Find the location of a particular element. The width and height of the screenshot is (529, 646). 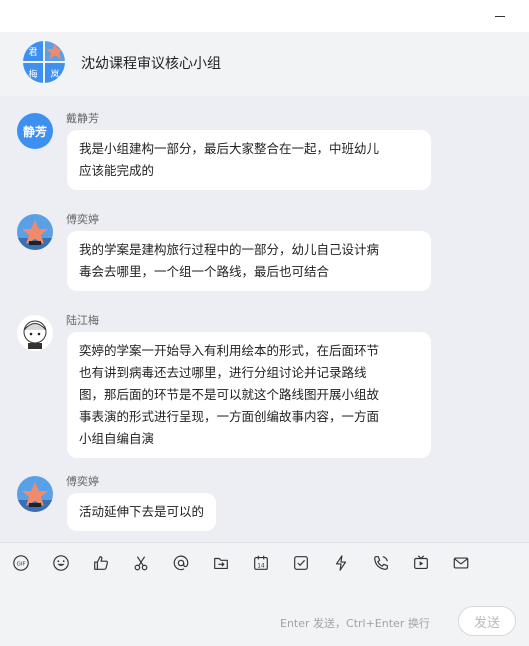

input-hint: Enter 发送，Ctrl+Enter 换行 is located at coordinates (355, 623).